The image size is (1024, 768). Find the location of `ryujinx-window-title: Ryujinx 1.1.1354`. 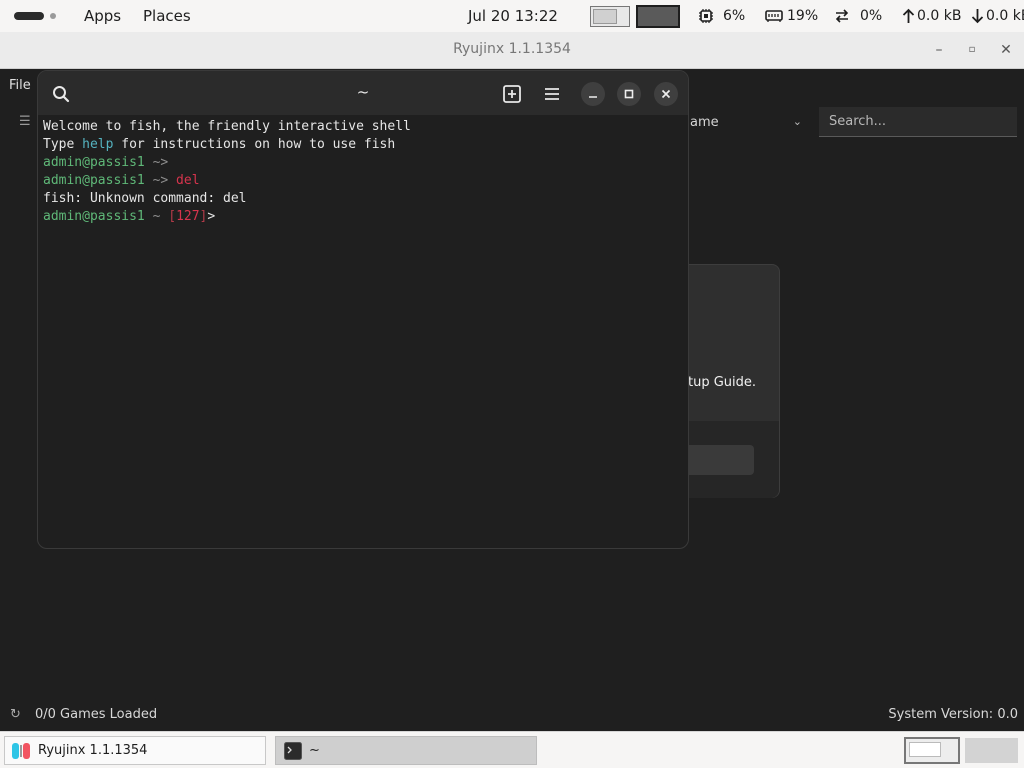

ryujinx-window-title: Ryujinx 1.1.1354 is located at coordinates (512, 49).